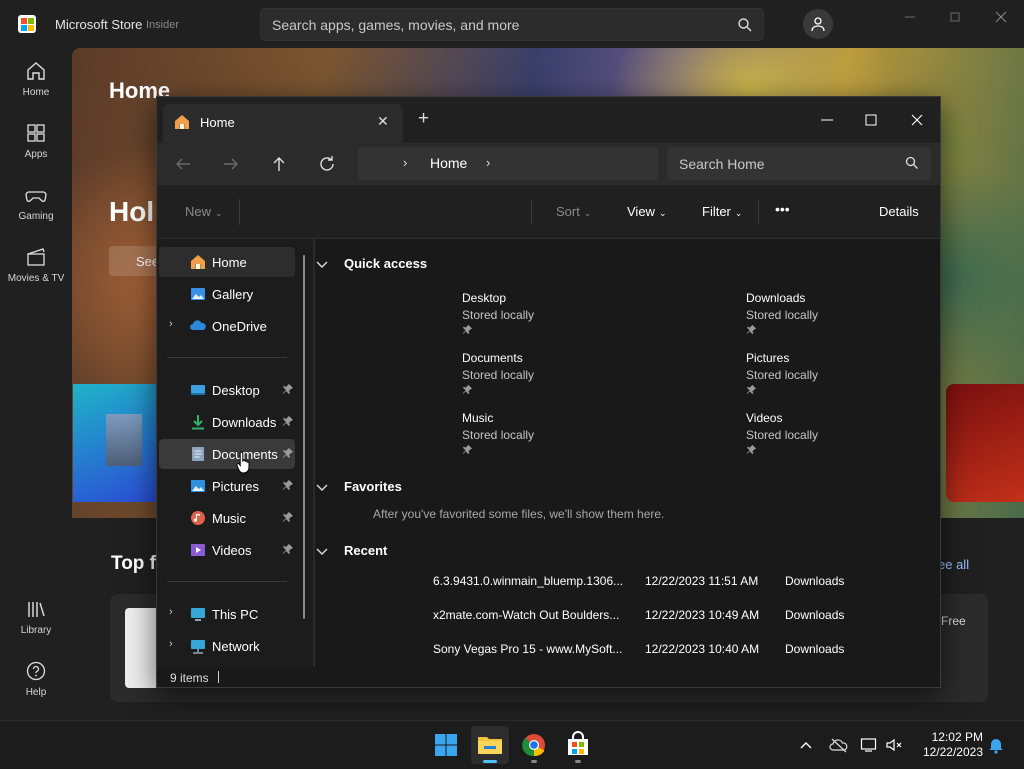 The image size is (1024, 769). Describe the element at coordinates (782, 209) in the screenshot. I see `more-options-button: •••` at that location.